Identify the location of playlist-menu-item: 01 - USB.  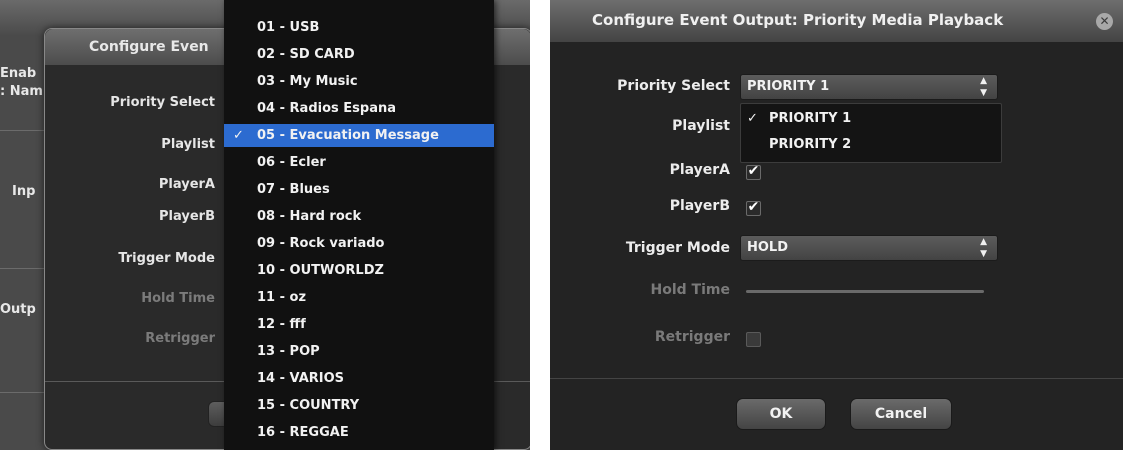
(359, 27).